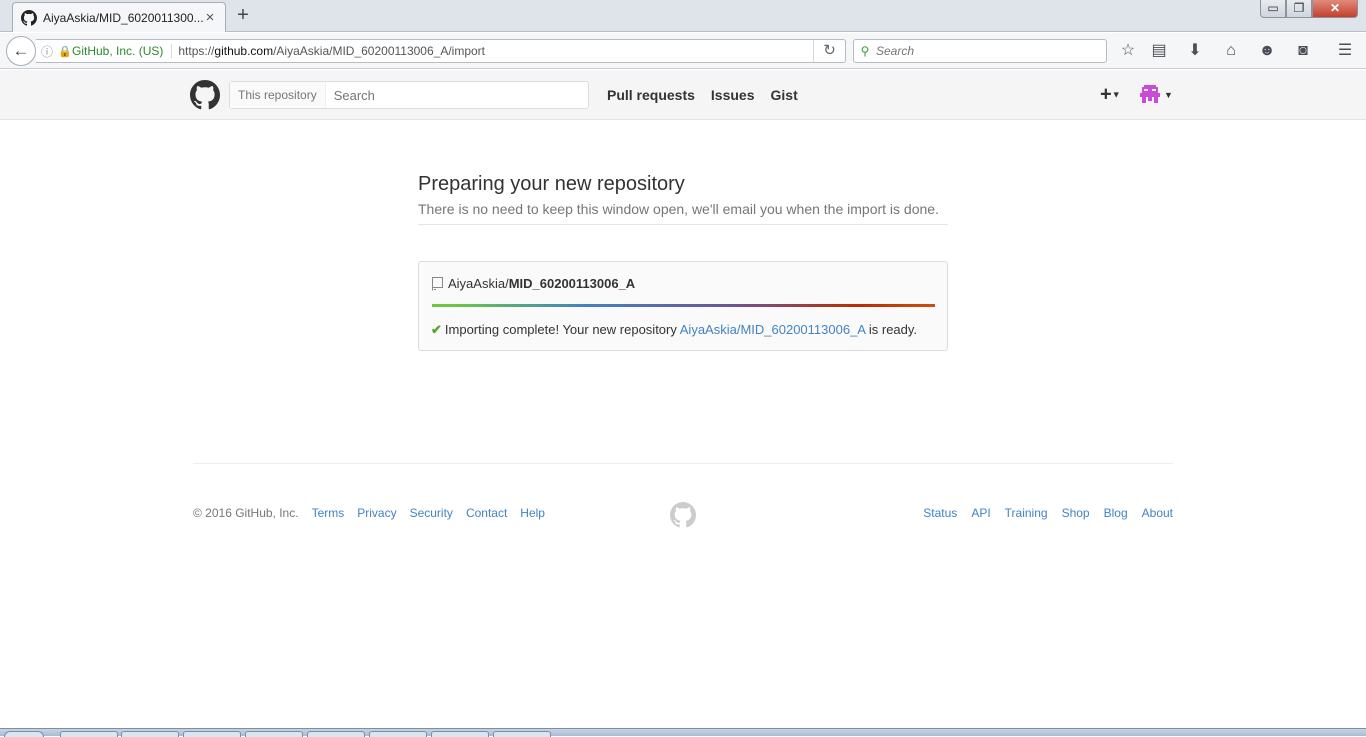  Describe the element at coordinates (210, 17) in the screenshot. I see `tab-close-icon: ×` at that location.